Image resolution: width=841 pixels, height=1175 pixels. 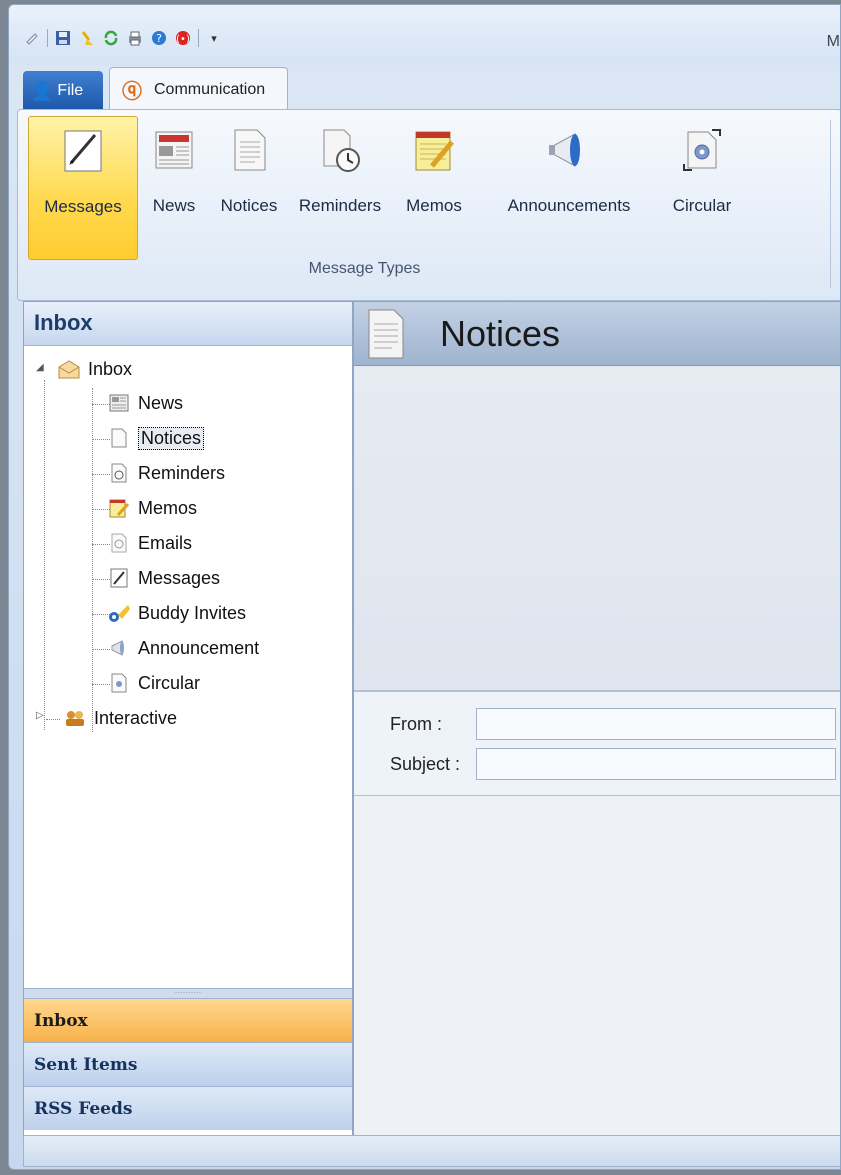 What do you see at coordinates (171, 438) in the screenshot?
I see `tree-label: Notices` at bounding box center [171, 438].